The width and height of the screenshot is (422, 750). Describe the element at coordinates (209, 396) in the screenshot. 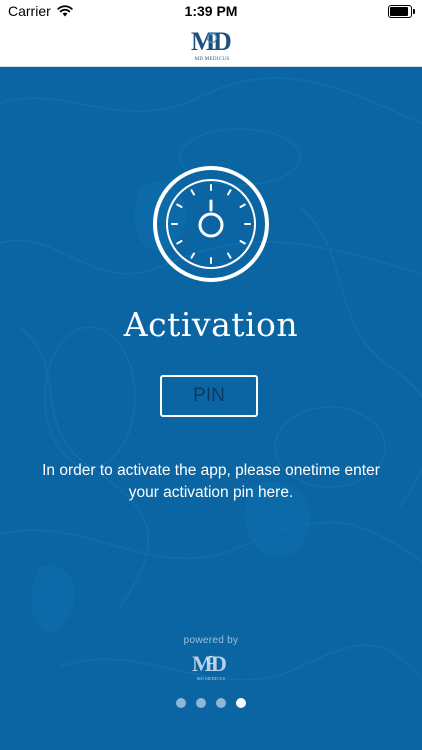

I see `pin-input` at that location.